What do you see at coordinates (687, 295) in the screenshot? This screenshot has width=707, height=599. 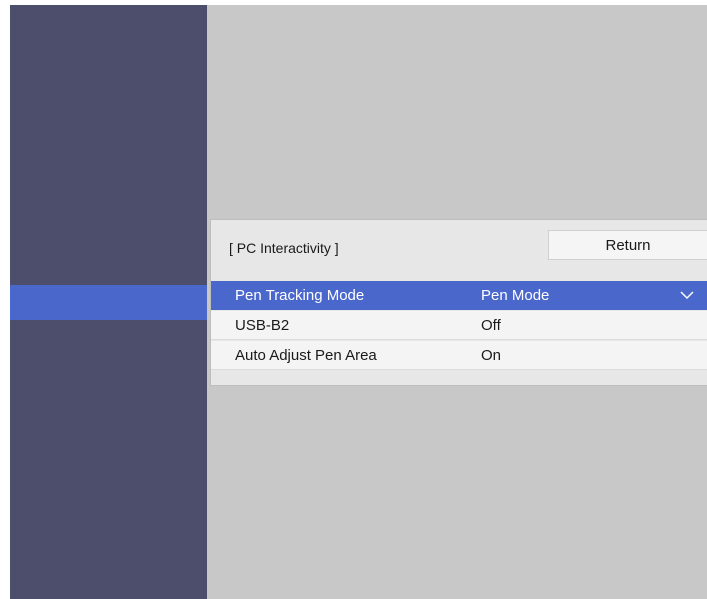 I see `chevron-down-icon` at bounding box center [687, 295].